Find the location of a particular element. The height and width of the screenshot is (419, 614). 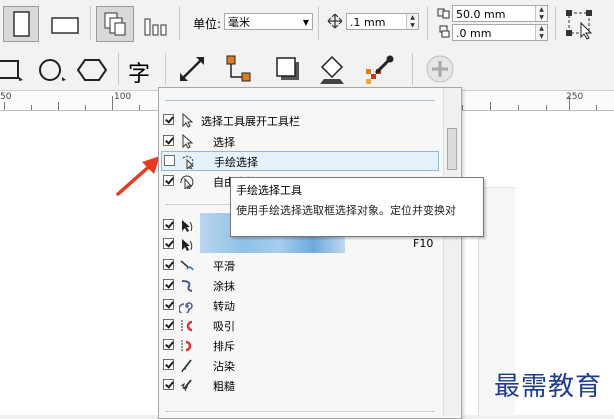

nudge-input: .1 mm ▲ ▼ is located at coordinates (382, 21).